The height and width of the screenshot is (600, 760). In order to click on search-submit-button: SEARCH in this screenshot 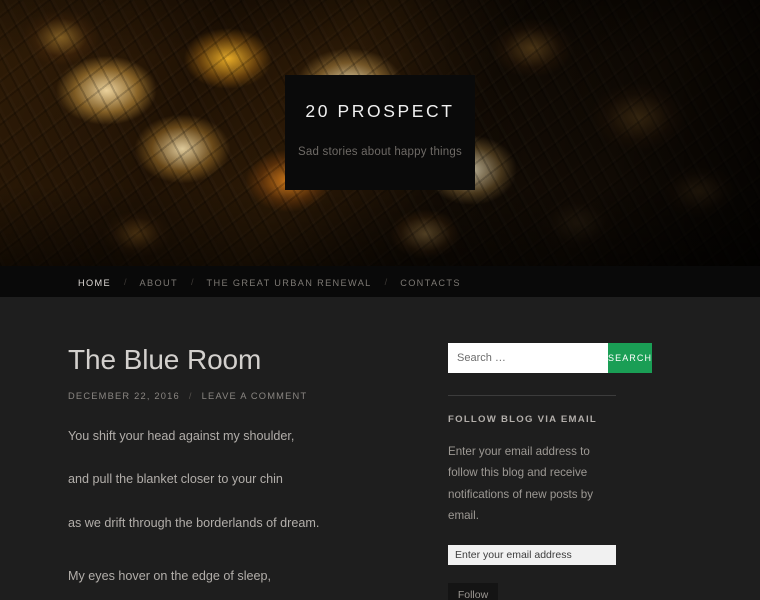, I will do `click(630, 358)`.